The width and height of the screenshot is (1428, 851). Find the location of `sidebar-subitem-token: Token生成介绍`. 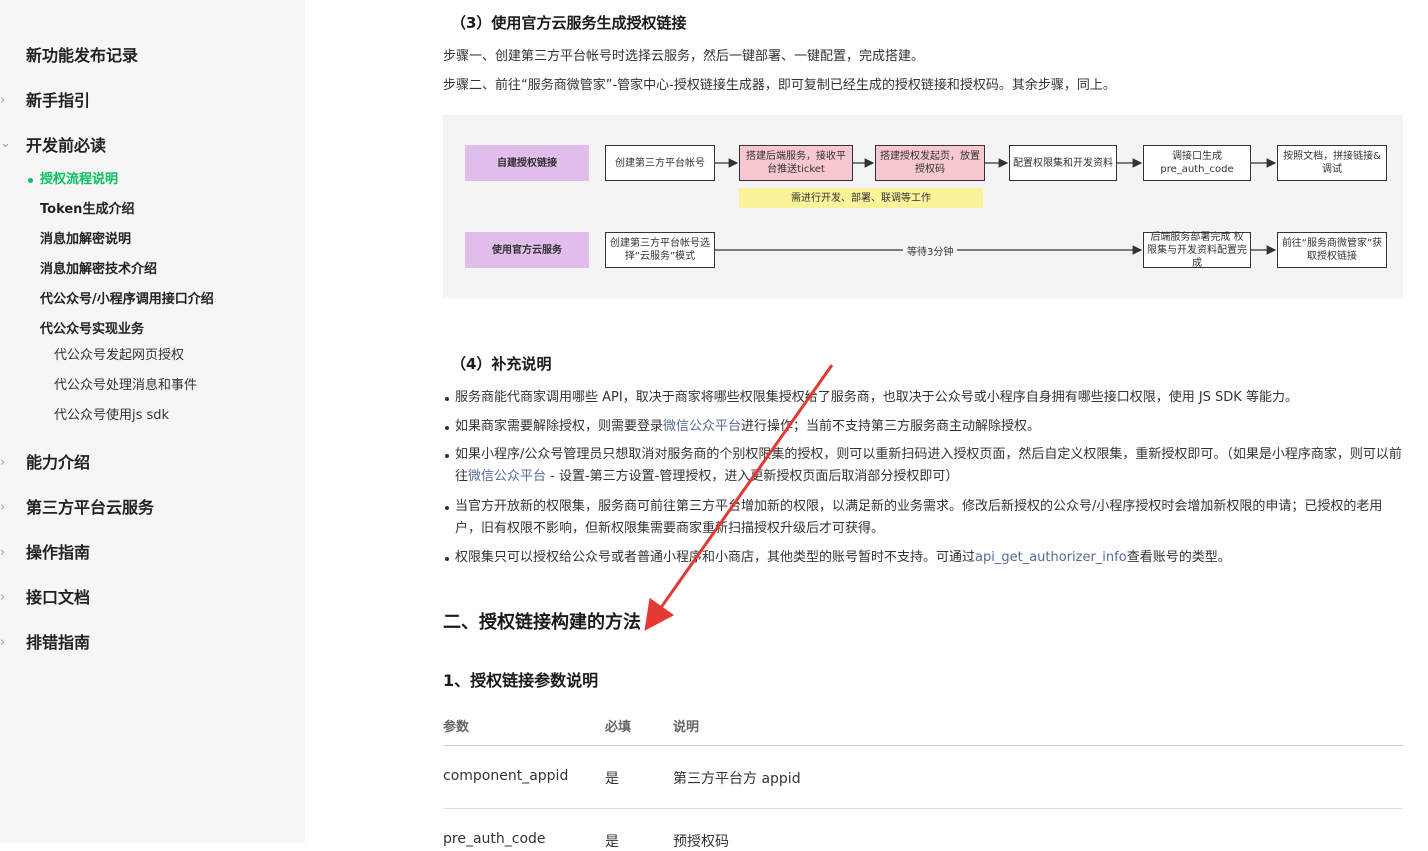

sidebar-subitem-token: Token生成介绍 is located at coordinates (87, 210).